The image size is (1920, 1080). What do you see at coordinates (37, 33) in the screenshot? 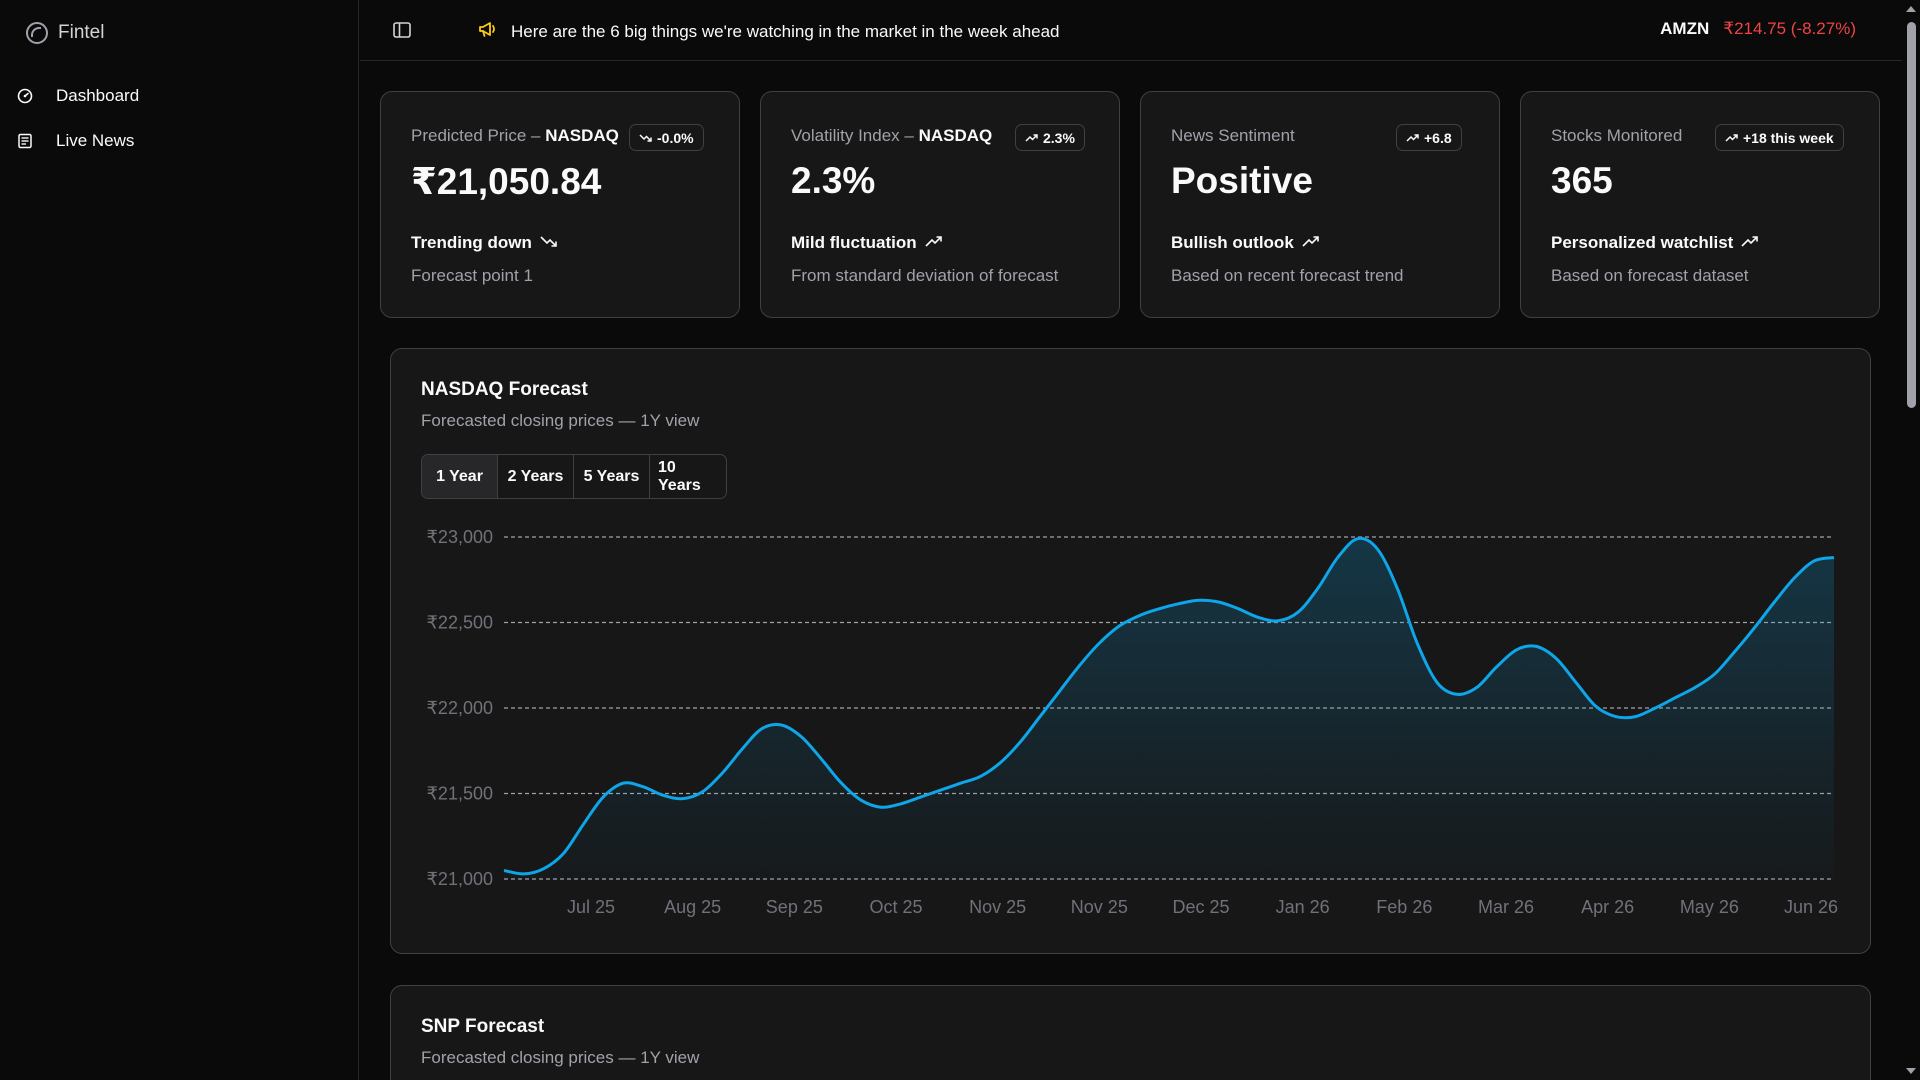
I see `logo-icon` at bounding box center [37, 33].